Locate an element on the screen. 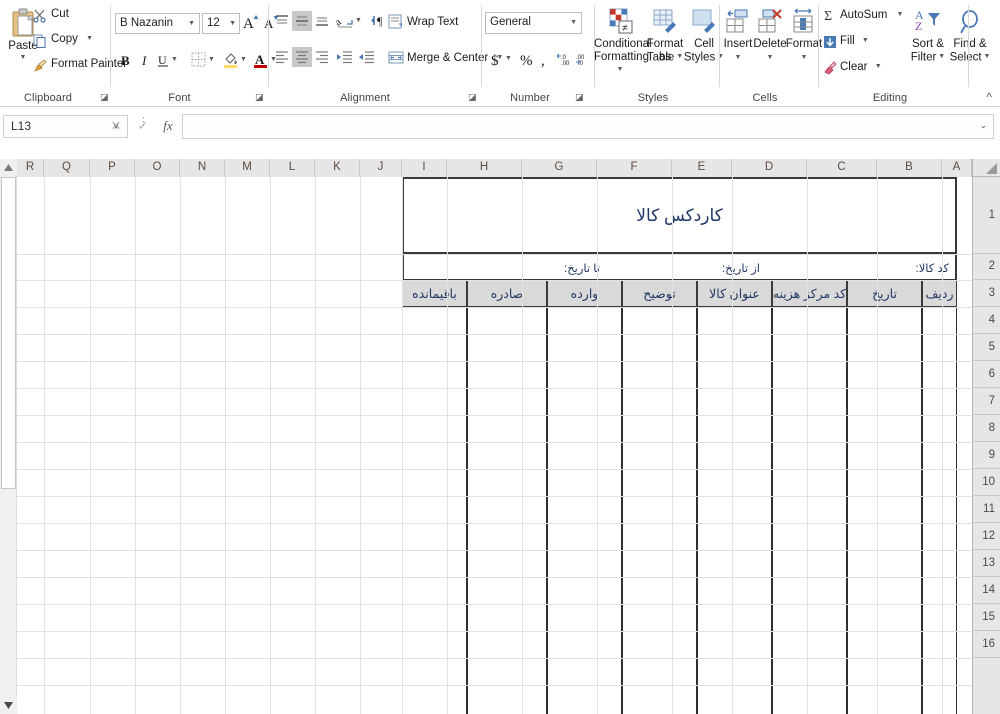  ribbon-group-number: General ▼ $ ▼ % , .0 .00 .00 .0 Number ◪ is located at coordinates (538, 53).